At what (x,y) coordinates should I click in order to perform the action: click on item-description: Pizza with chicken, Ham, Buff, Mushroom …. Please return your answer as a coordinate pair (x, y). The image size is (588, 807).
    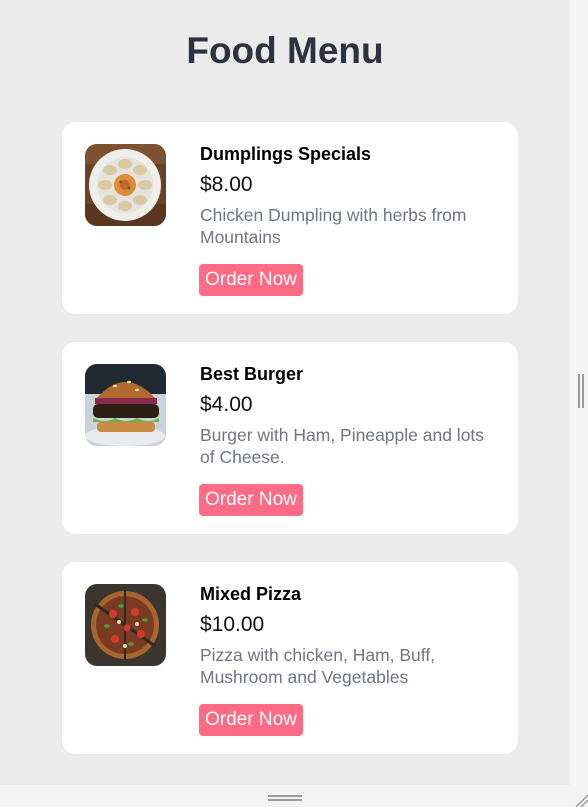
    Looking at the image, I should click on (318, 666).